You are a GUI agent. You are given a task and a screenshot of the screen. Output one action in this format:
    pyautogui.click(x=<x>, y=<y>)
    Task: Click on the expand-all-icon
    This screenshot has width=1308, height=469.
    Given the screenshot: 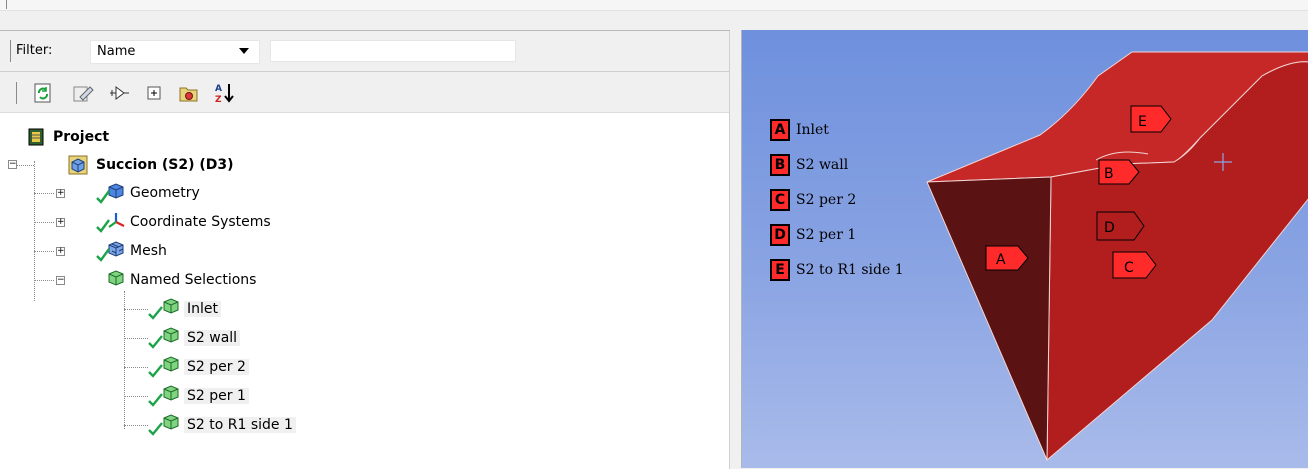 What is the action you would take?
    pyautogui.click(x=154, y=93)
    